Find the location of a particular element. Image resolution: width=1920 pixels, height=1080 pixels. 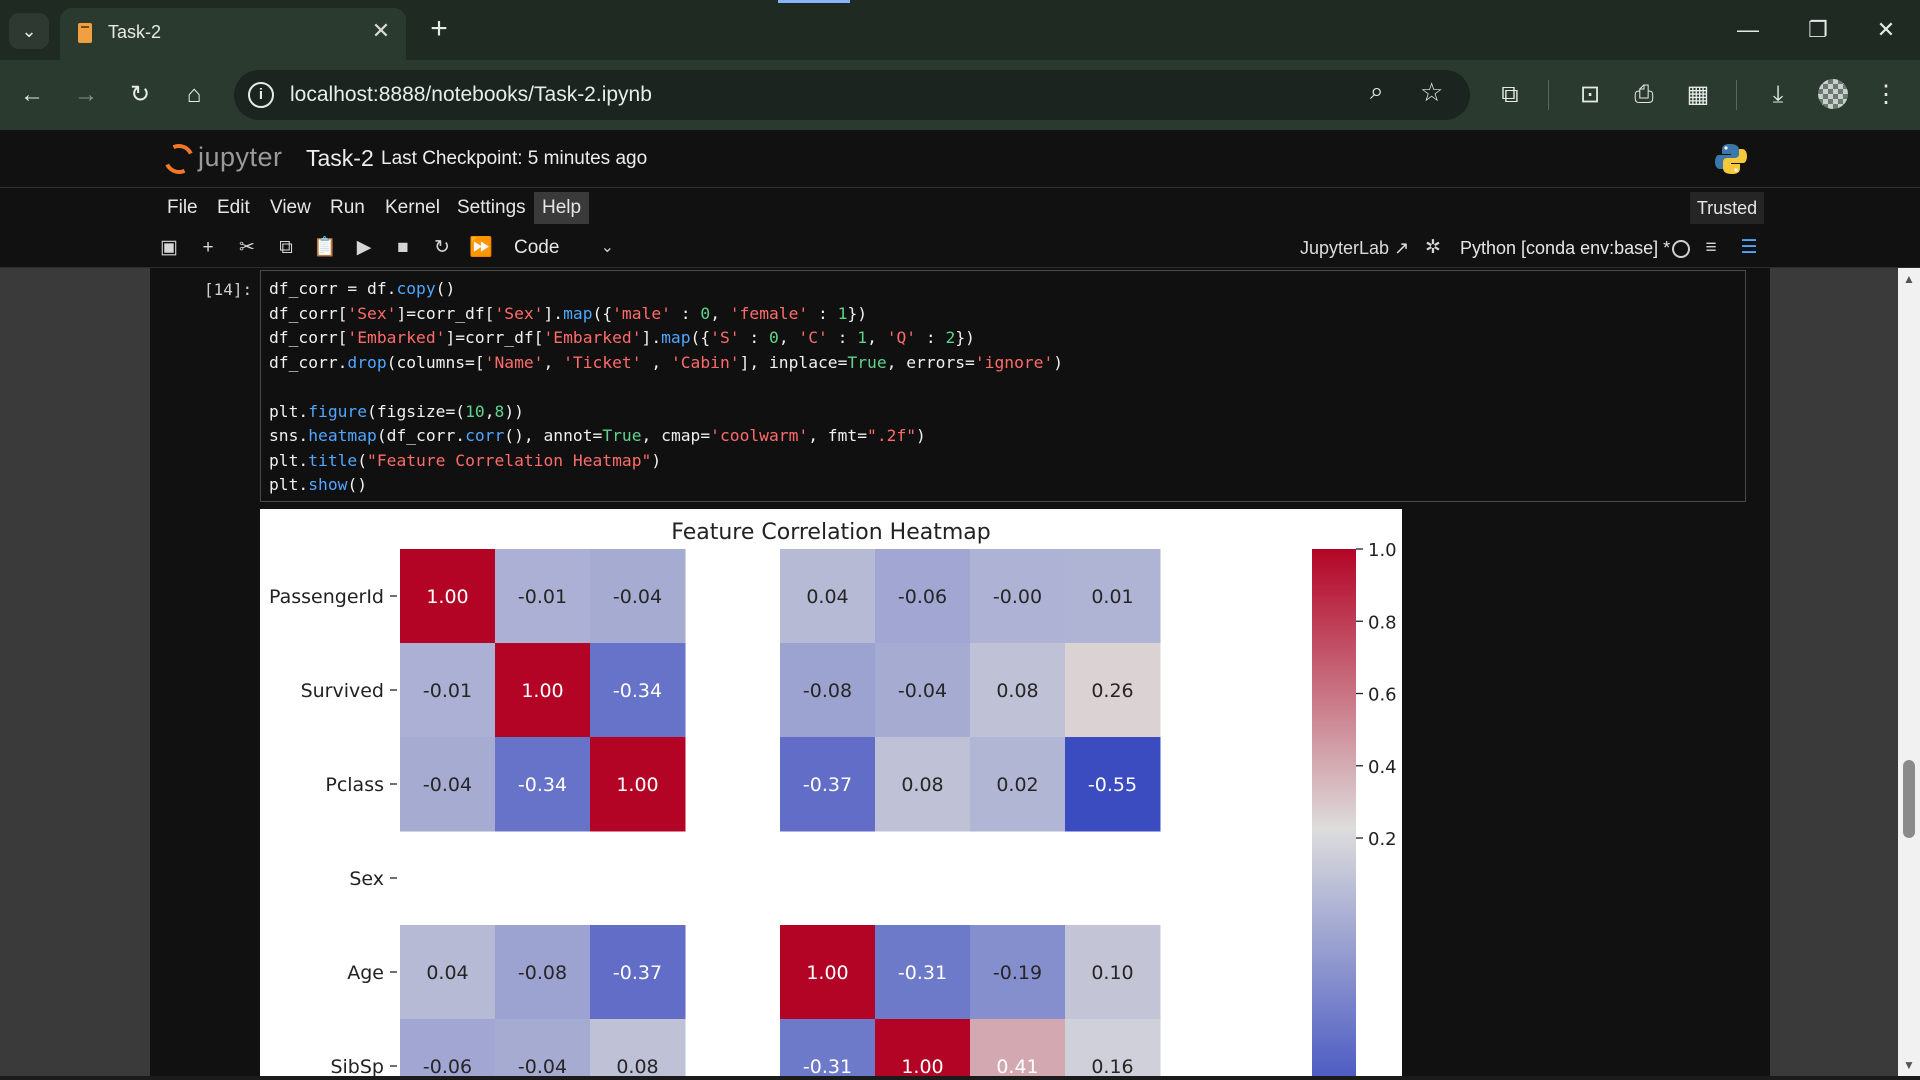

browser-tab-title: Task-2 is located at coordinates (135, 32).